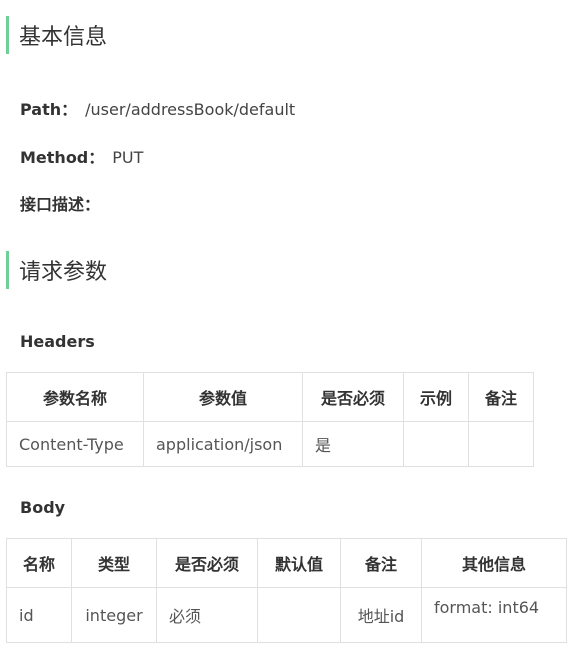 This screenshot has width=571, height=656. I want to click on body-subtitle: Body, so click(43, 507).